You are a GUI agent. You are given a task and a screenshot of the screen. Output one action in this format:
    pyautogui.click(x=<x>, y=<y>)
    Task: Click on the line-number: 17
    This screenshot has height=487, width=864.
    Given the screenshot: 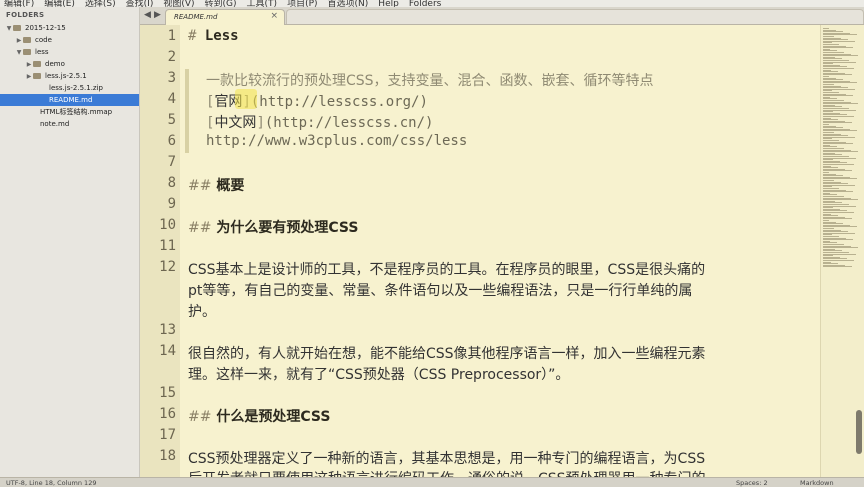 What is the action you would take?
    pyautogui.click(x=167, y=435)
    